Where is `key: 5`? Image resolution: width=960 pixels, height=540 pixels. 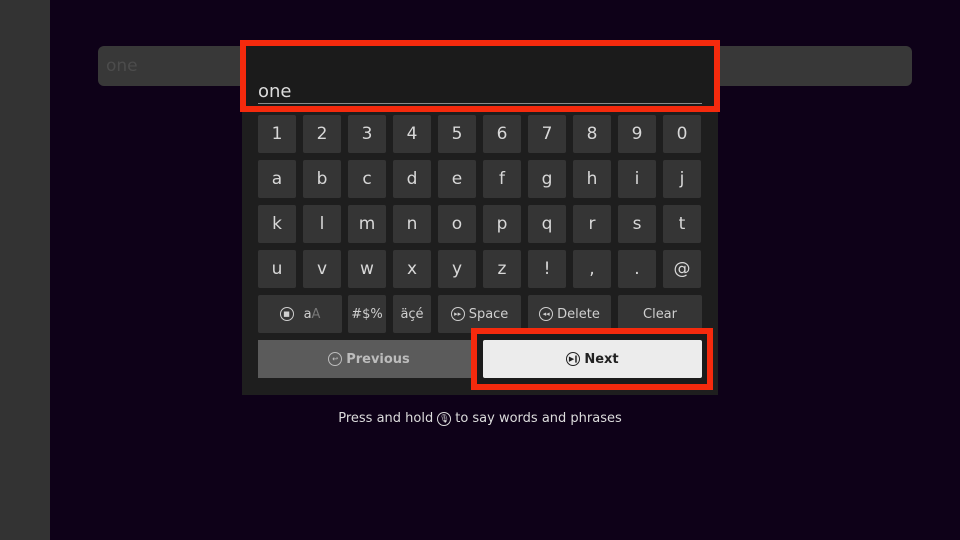 key: 5 is located at coordinates (457, 134).